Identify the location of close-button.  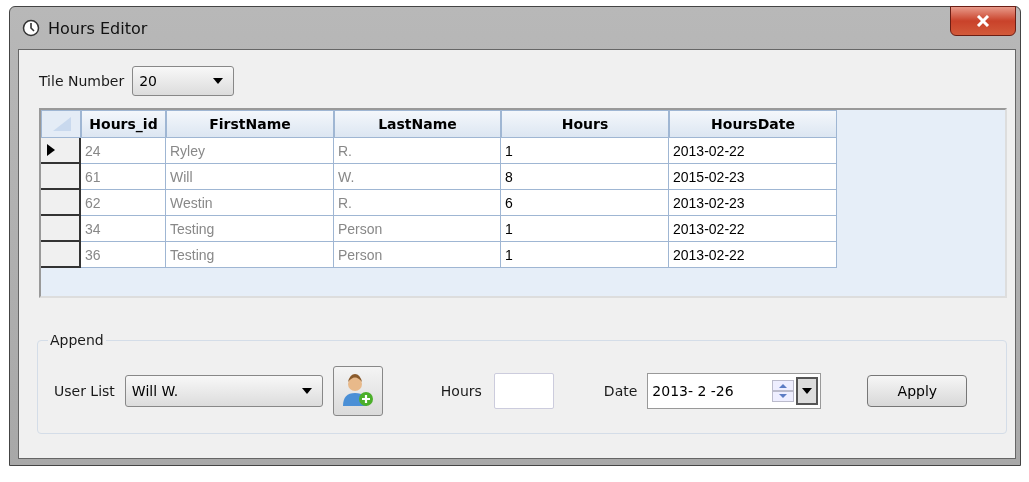
(983, 21).